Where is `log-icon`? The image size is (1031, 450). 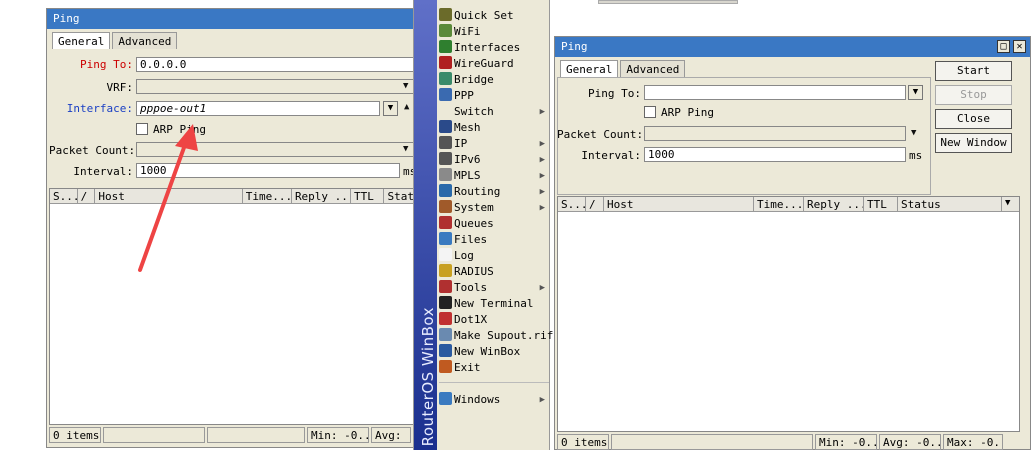
log-icon is located at coordinates (445, 254).